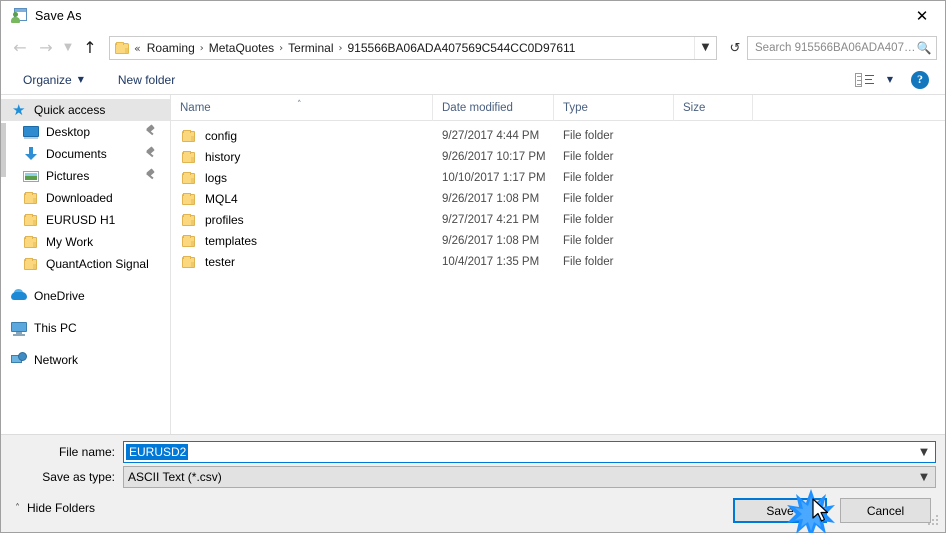 This screenshot has width=946, height=533. Describe the element at coordinates (866, 80) in the screenshot. I see `view-mode-button` at that location.